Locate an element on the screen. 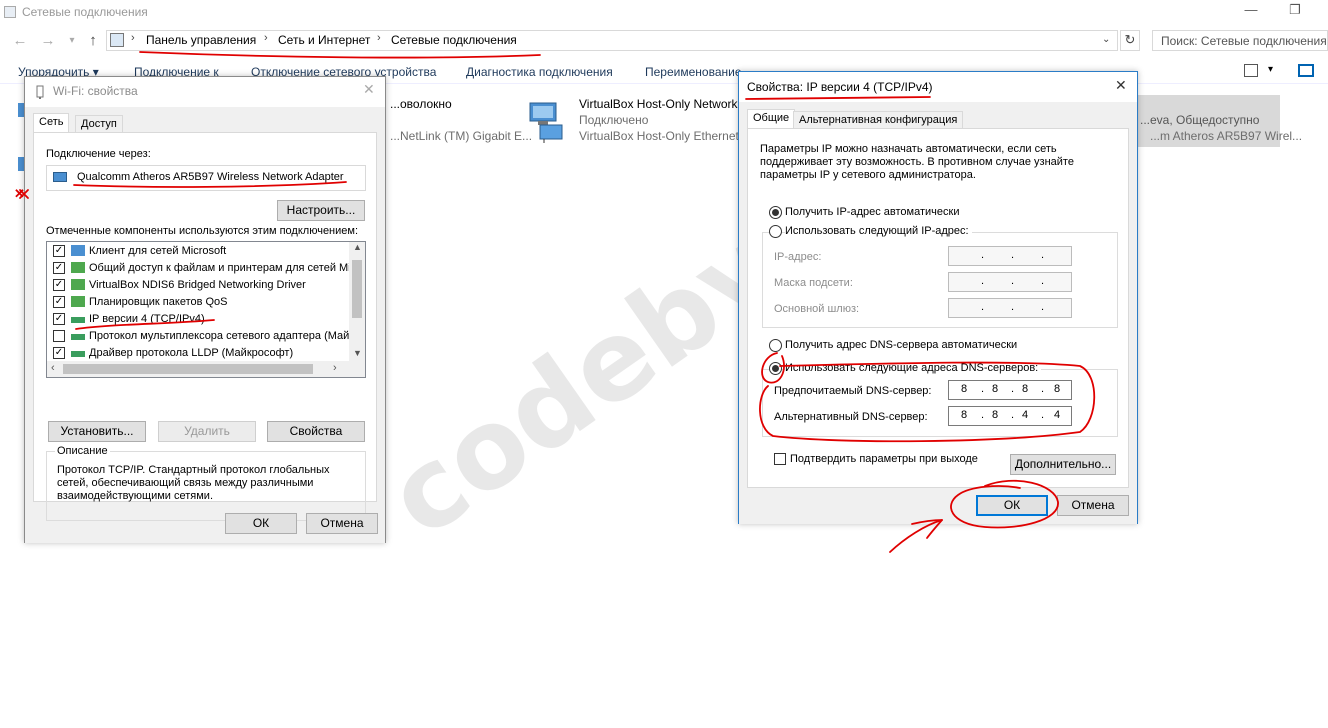  list-item: ✓ IP версии 4 (TCP/IPv4) is located at coordinates (202, 319).